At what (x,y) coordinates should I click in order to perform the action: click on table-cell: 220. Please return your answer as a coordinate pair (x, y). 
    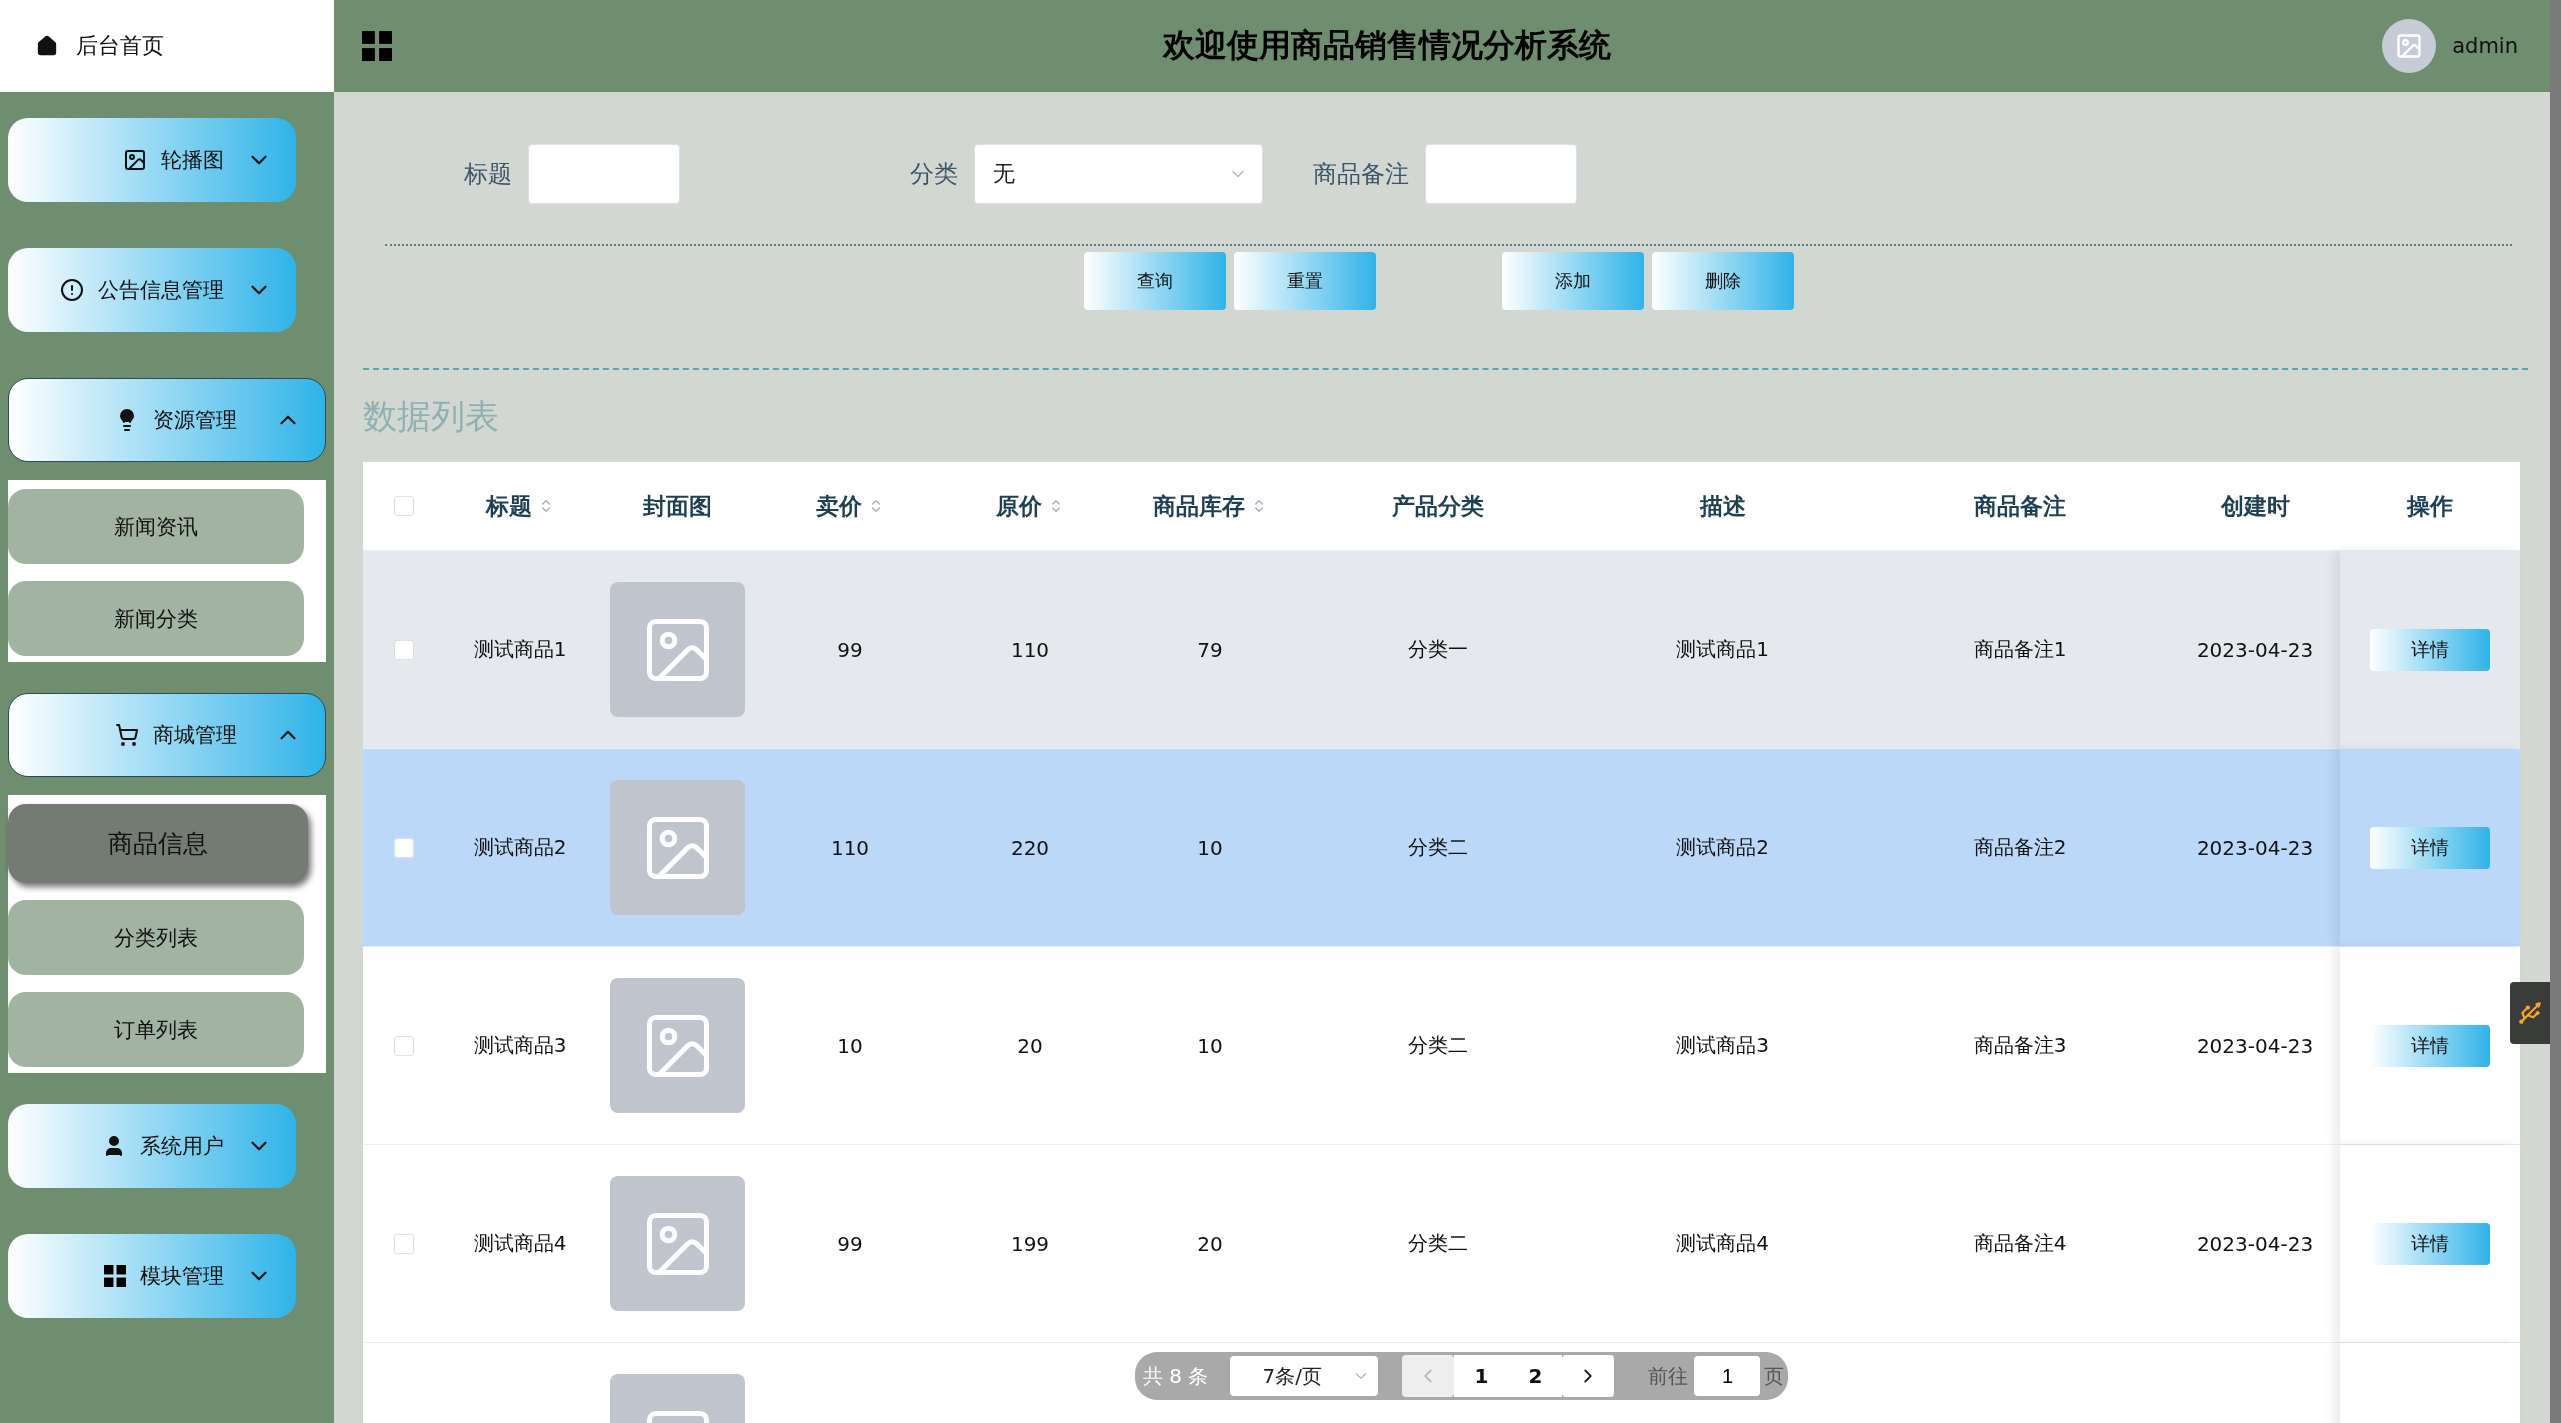
    Looking at the image, I should click on (1030, 847).